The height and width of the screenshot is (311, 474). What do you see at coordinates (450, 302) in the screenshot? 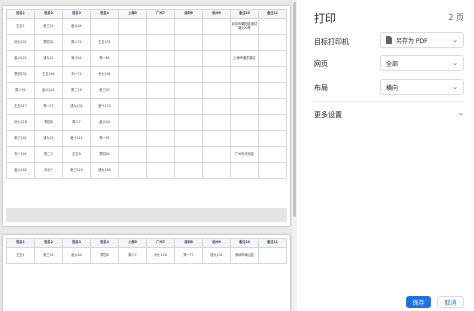
I see `cancel-button: 取消` at bounding box center [450, 302].